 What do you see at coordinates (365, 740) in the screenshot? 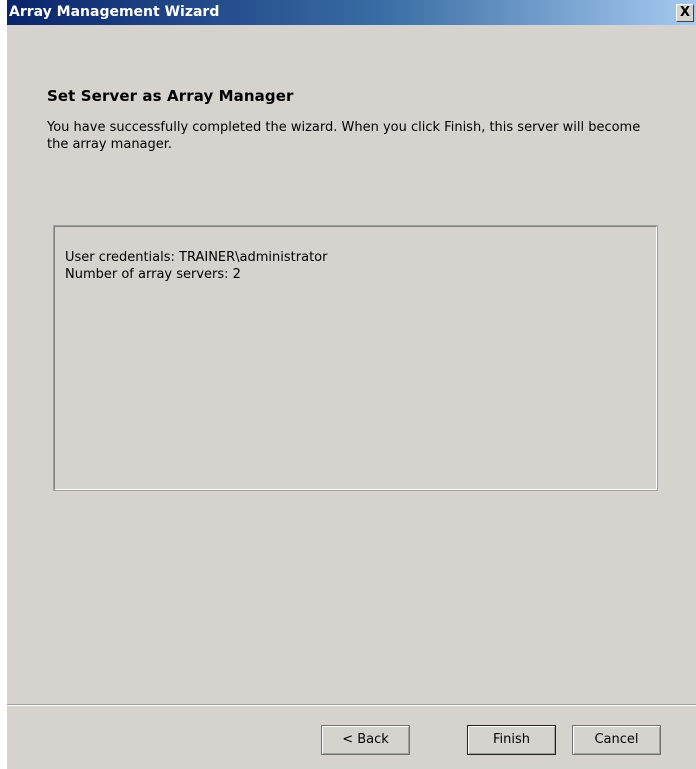
I see `back-button: < Back` at bounding box center [365, 740].